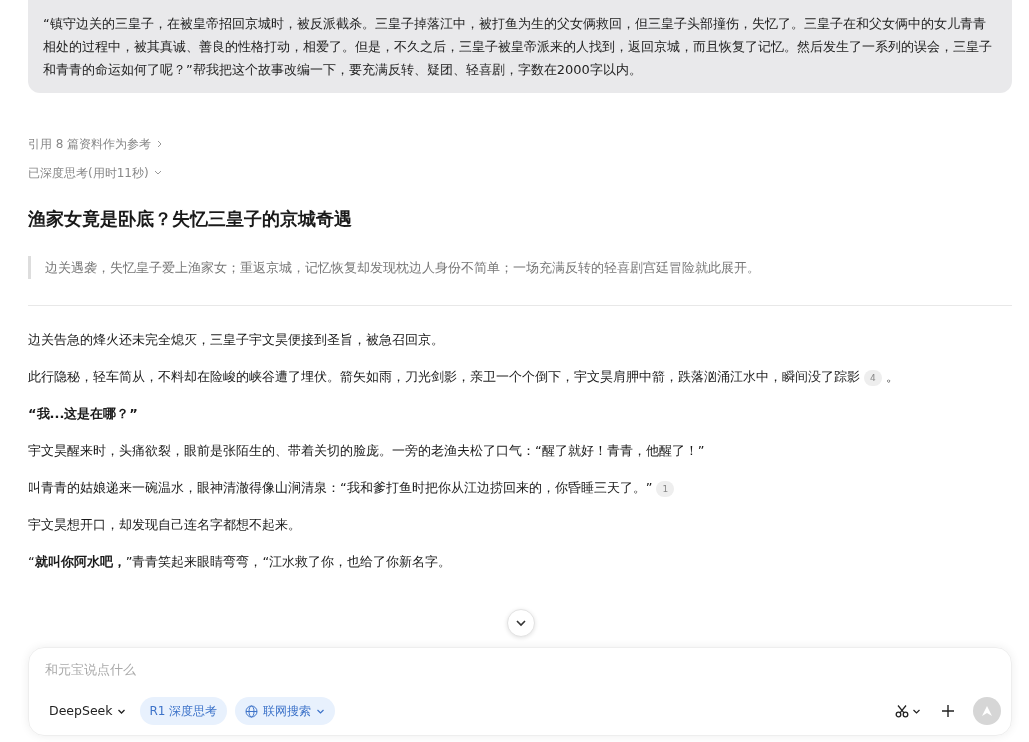  What do you see at coordinates (83, 413) in the screenshot?
I see `paragraph-text: “我...这是在哪？”` at bounding box center [83, 413].